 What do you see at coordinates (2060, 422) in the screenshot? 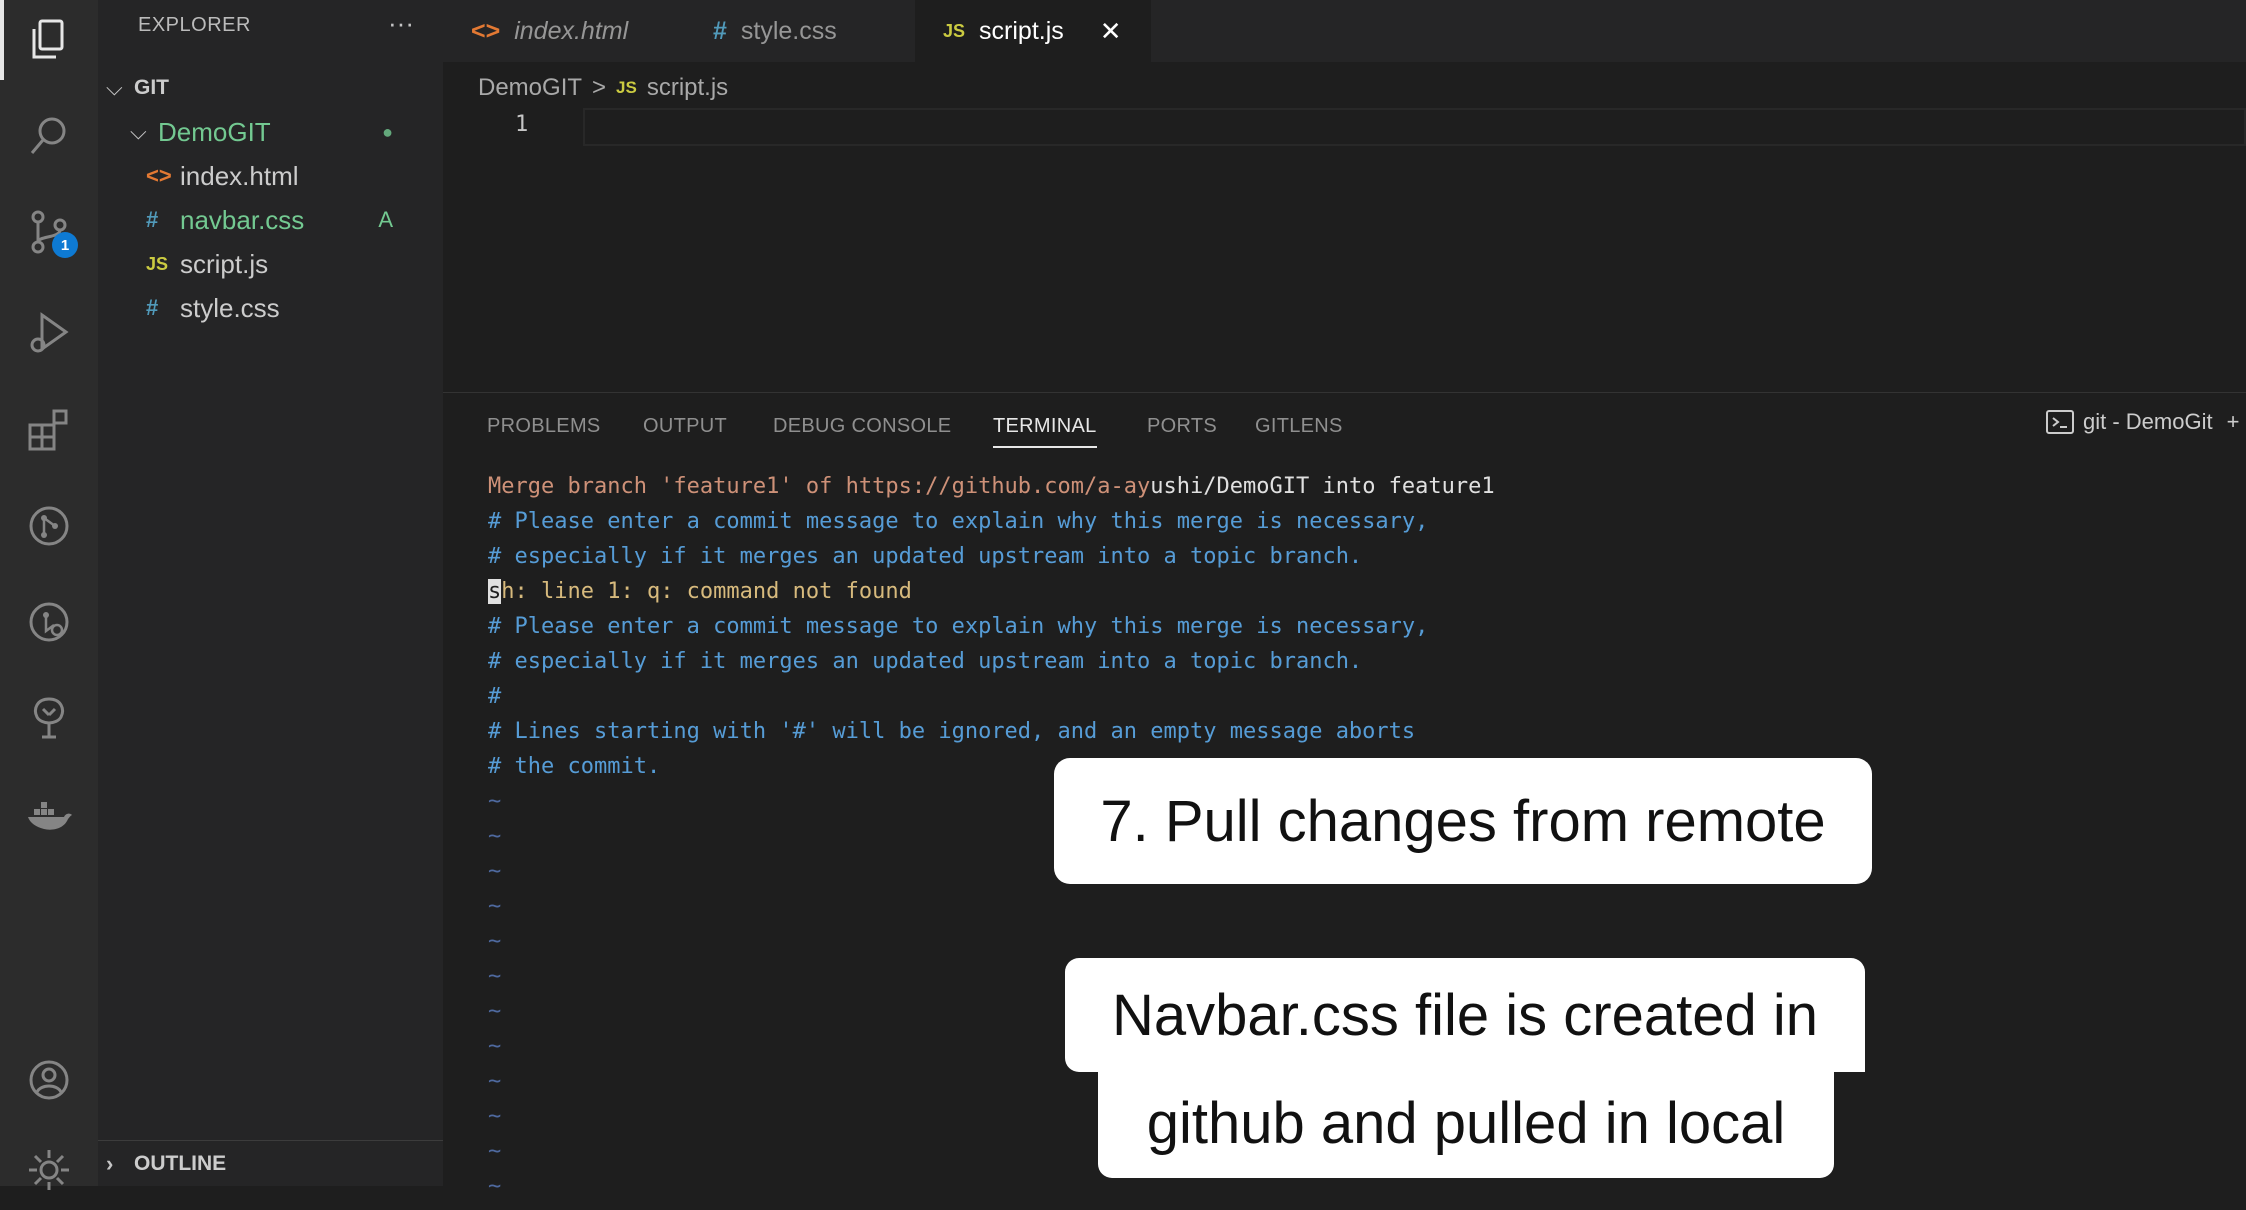
I see `terminal-icon` at bounding box center [2060, 422].